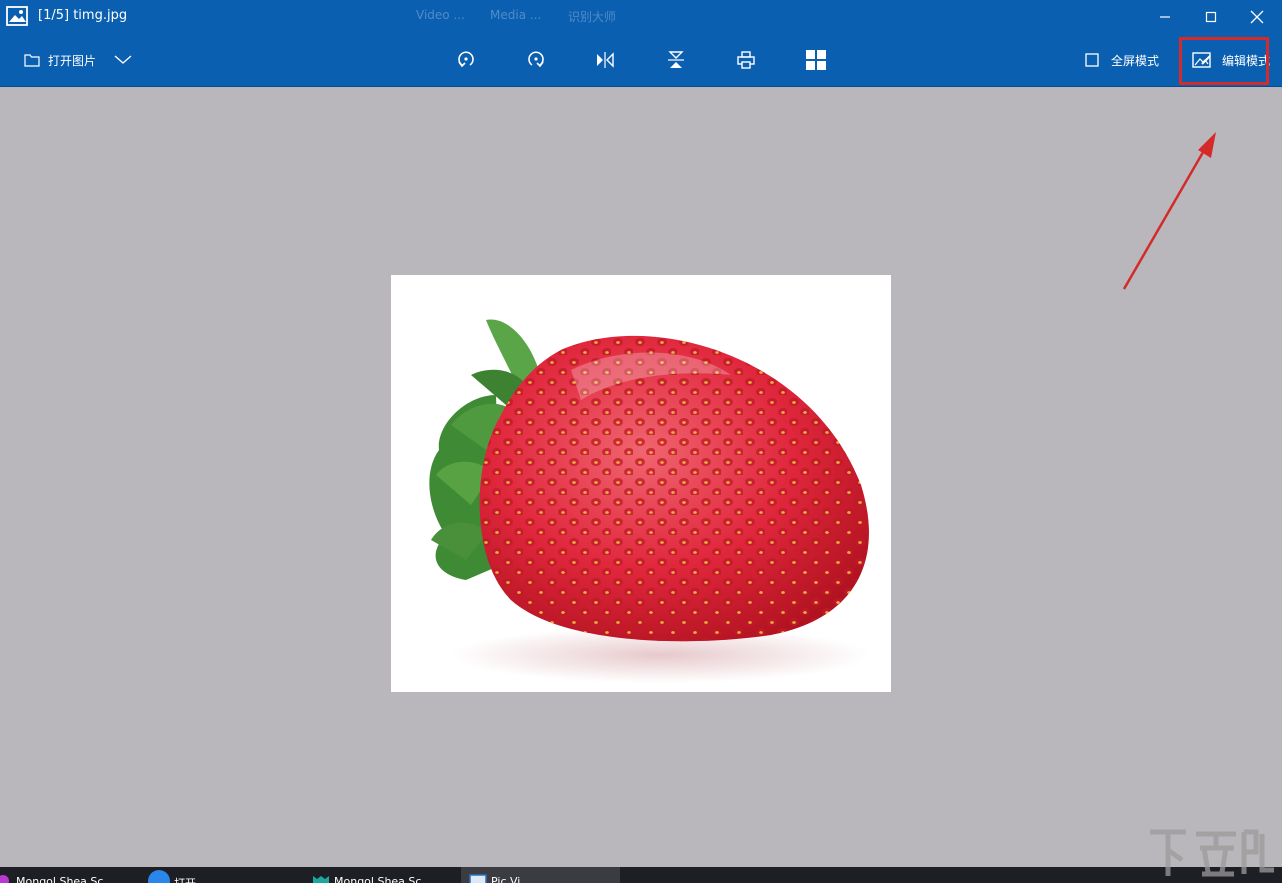  I want to click on open-dropdown-button, so click(123, 60).